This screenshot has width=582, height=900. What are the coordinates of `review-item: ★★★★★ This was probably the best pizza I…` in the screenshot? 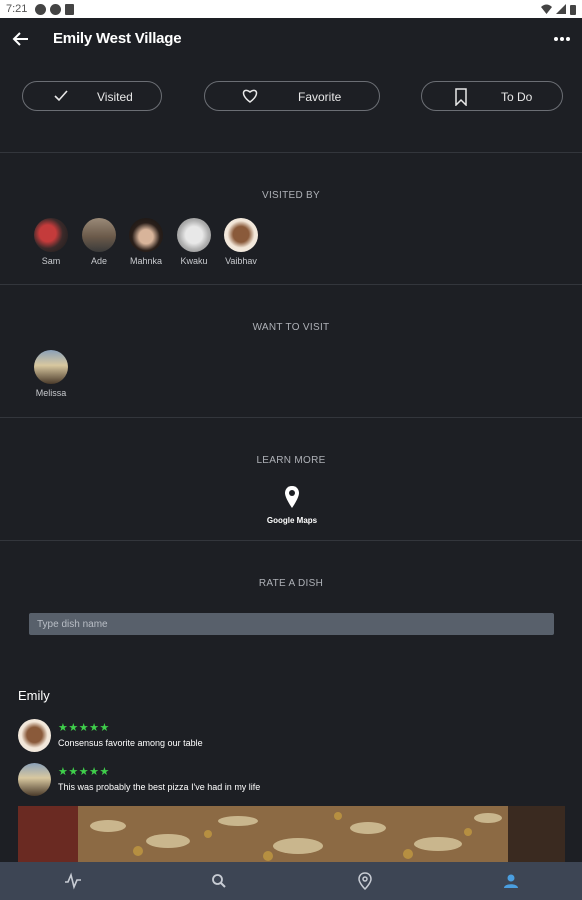 It's located at (288, 781).